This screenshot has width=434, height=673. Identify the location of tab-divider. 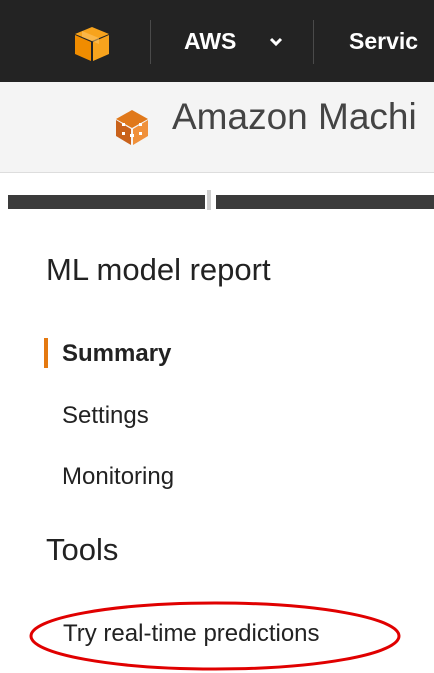
(209, 200).